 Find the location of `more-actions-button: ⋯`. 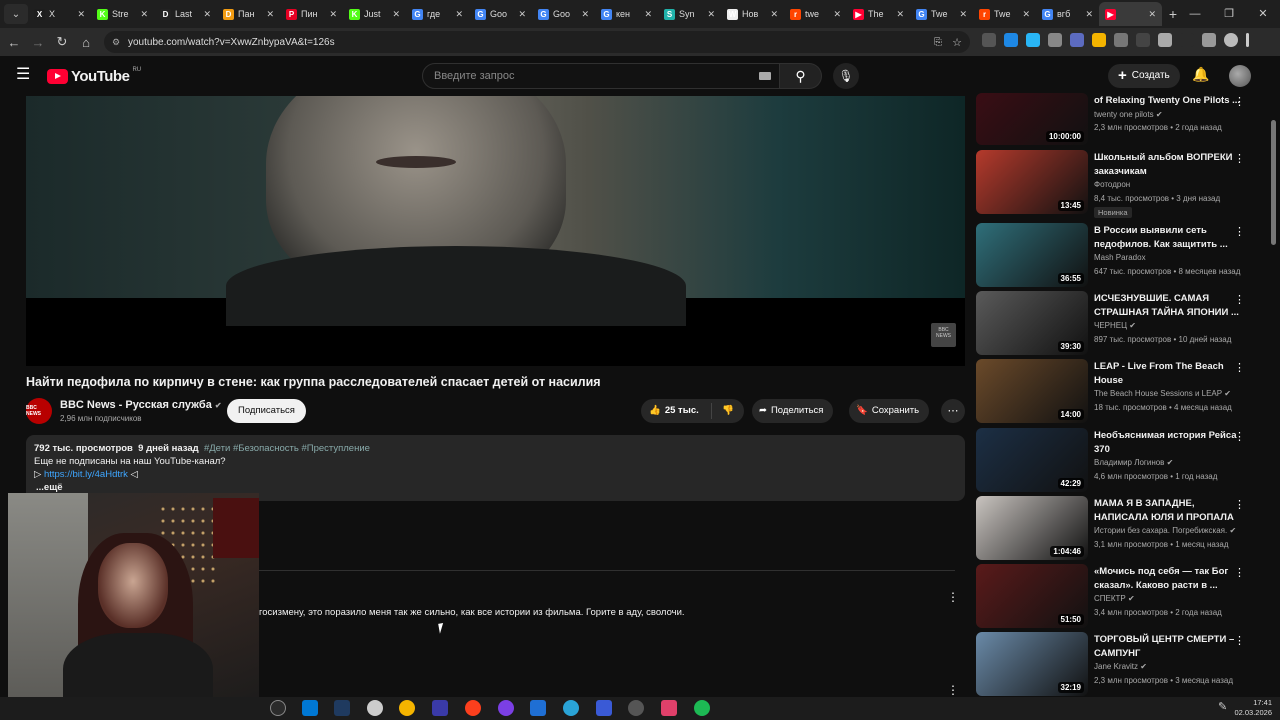

more-actions-button: ⋯ is located at coordinates (953, 411).